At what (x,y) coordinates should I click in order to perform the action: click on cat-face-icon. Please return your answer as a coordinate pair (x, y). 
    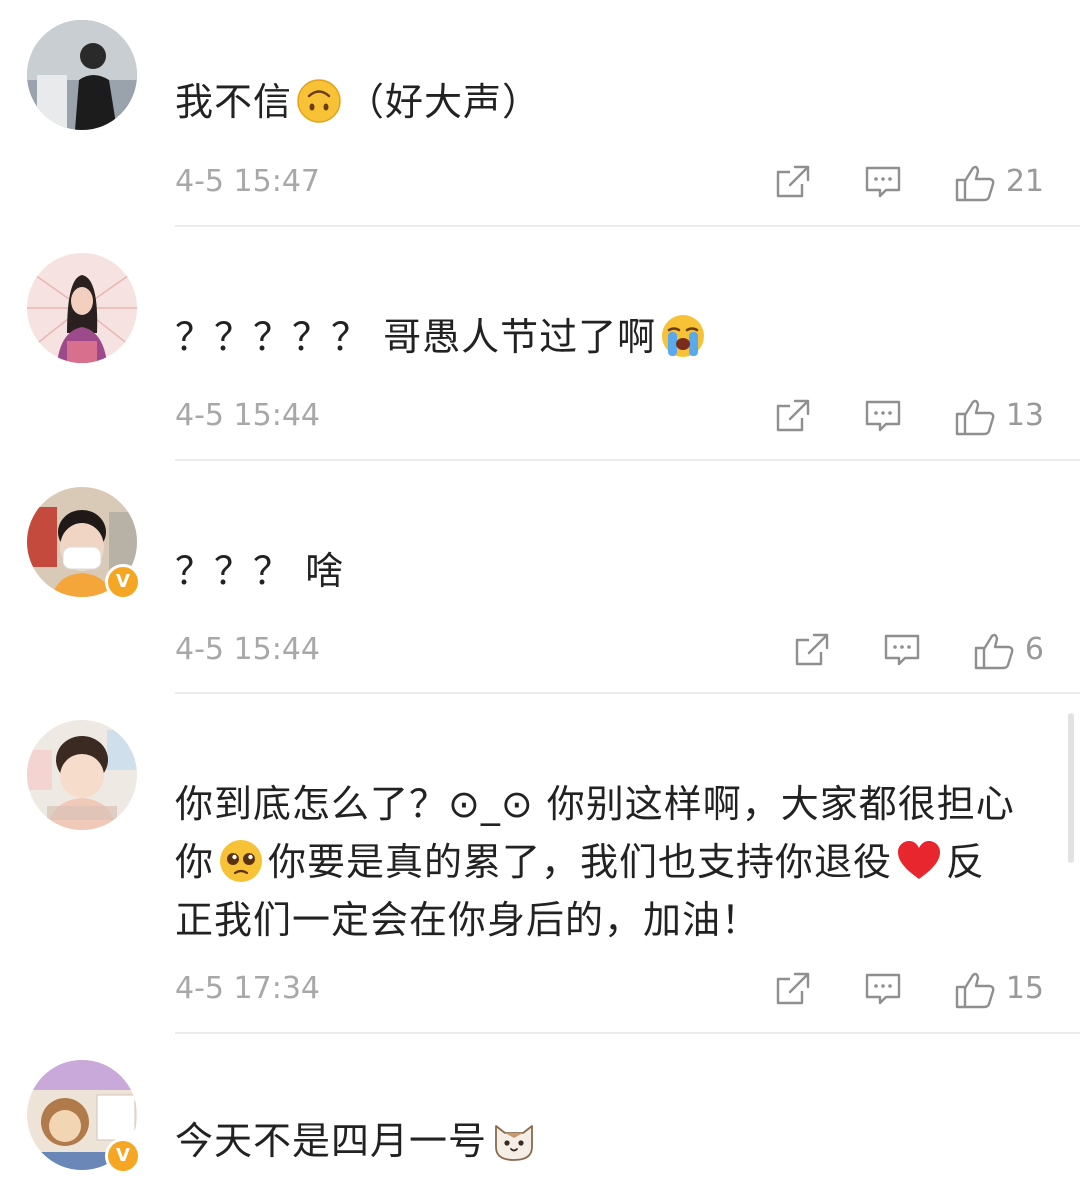
    Looking at the image, I should click on (514, 1140).